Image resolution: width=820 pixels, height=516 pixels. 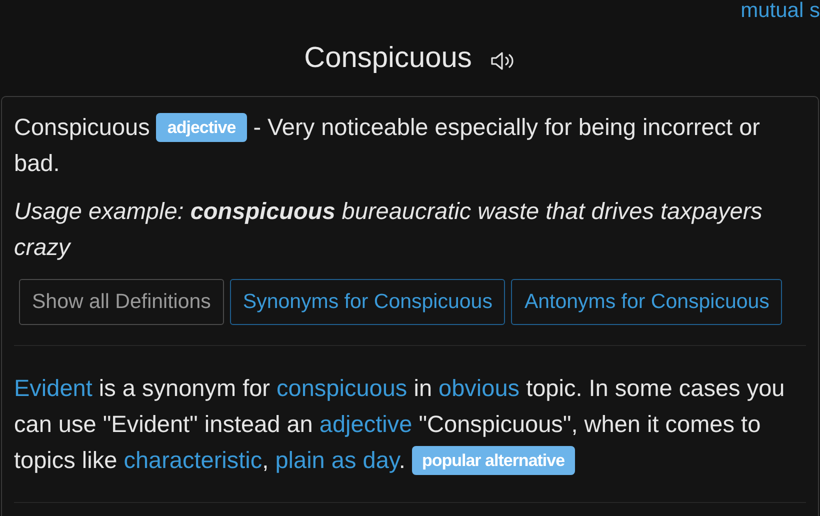 What do you see at coordinates (365, 424) in the screenshot?
I see `word-link: adjective` at bounding box center [365, 424].